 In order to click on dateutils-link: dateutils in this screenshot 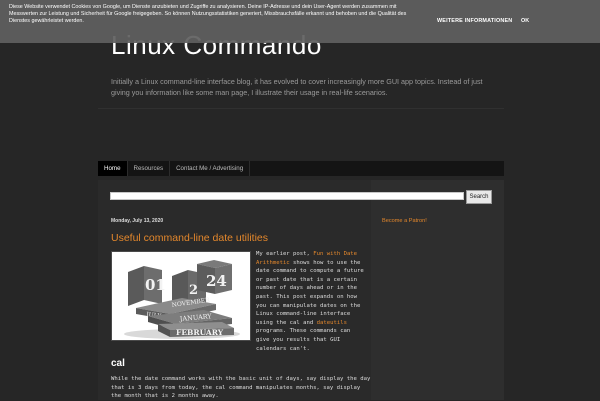, I will do `click(332, 323)`.